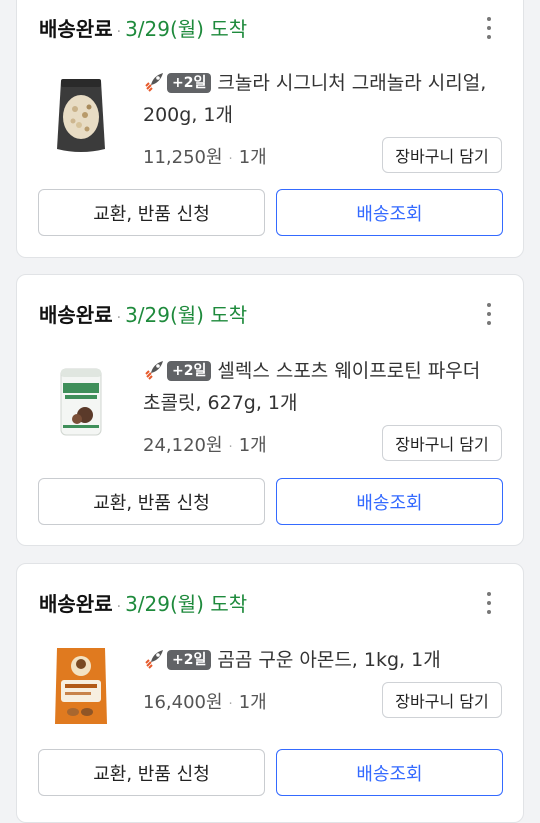  I want to click on product-info: +2일 셀렉스 스포츠 웨이프로틴 파우더 초콜릿, 627g, 1개, so click(323, 387).